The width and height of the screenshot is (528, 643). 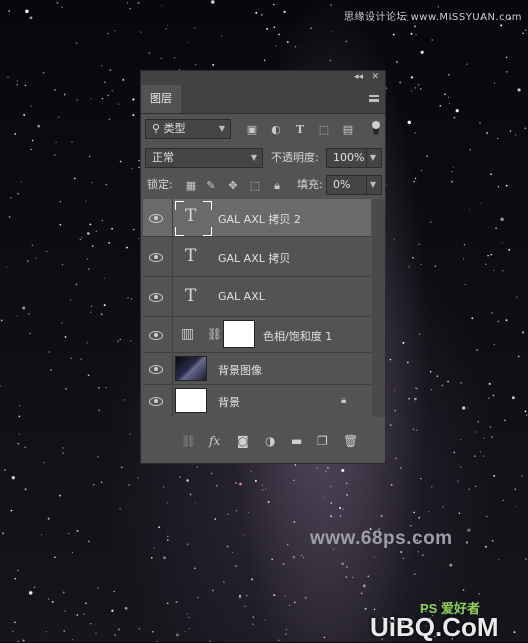 What do you see at coordinates (358, 77) in the screenshot?
I see `collapse-icon: ◂◂` at bounding box center [358, 77].